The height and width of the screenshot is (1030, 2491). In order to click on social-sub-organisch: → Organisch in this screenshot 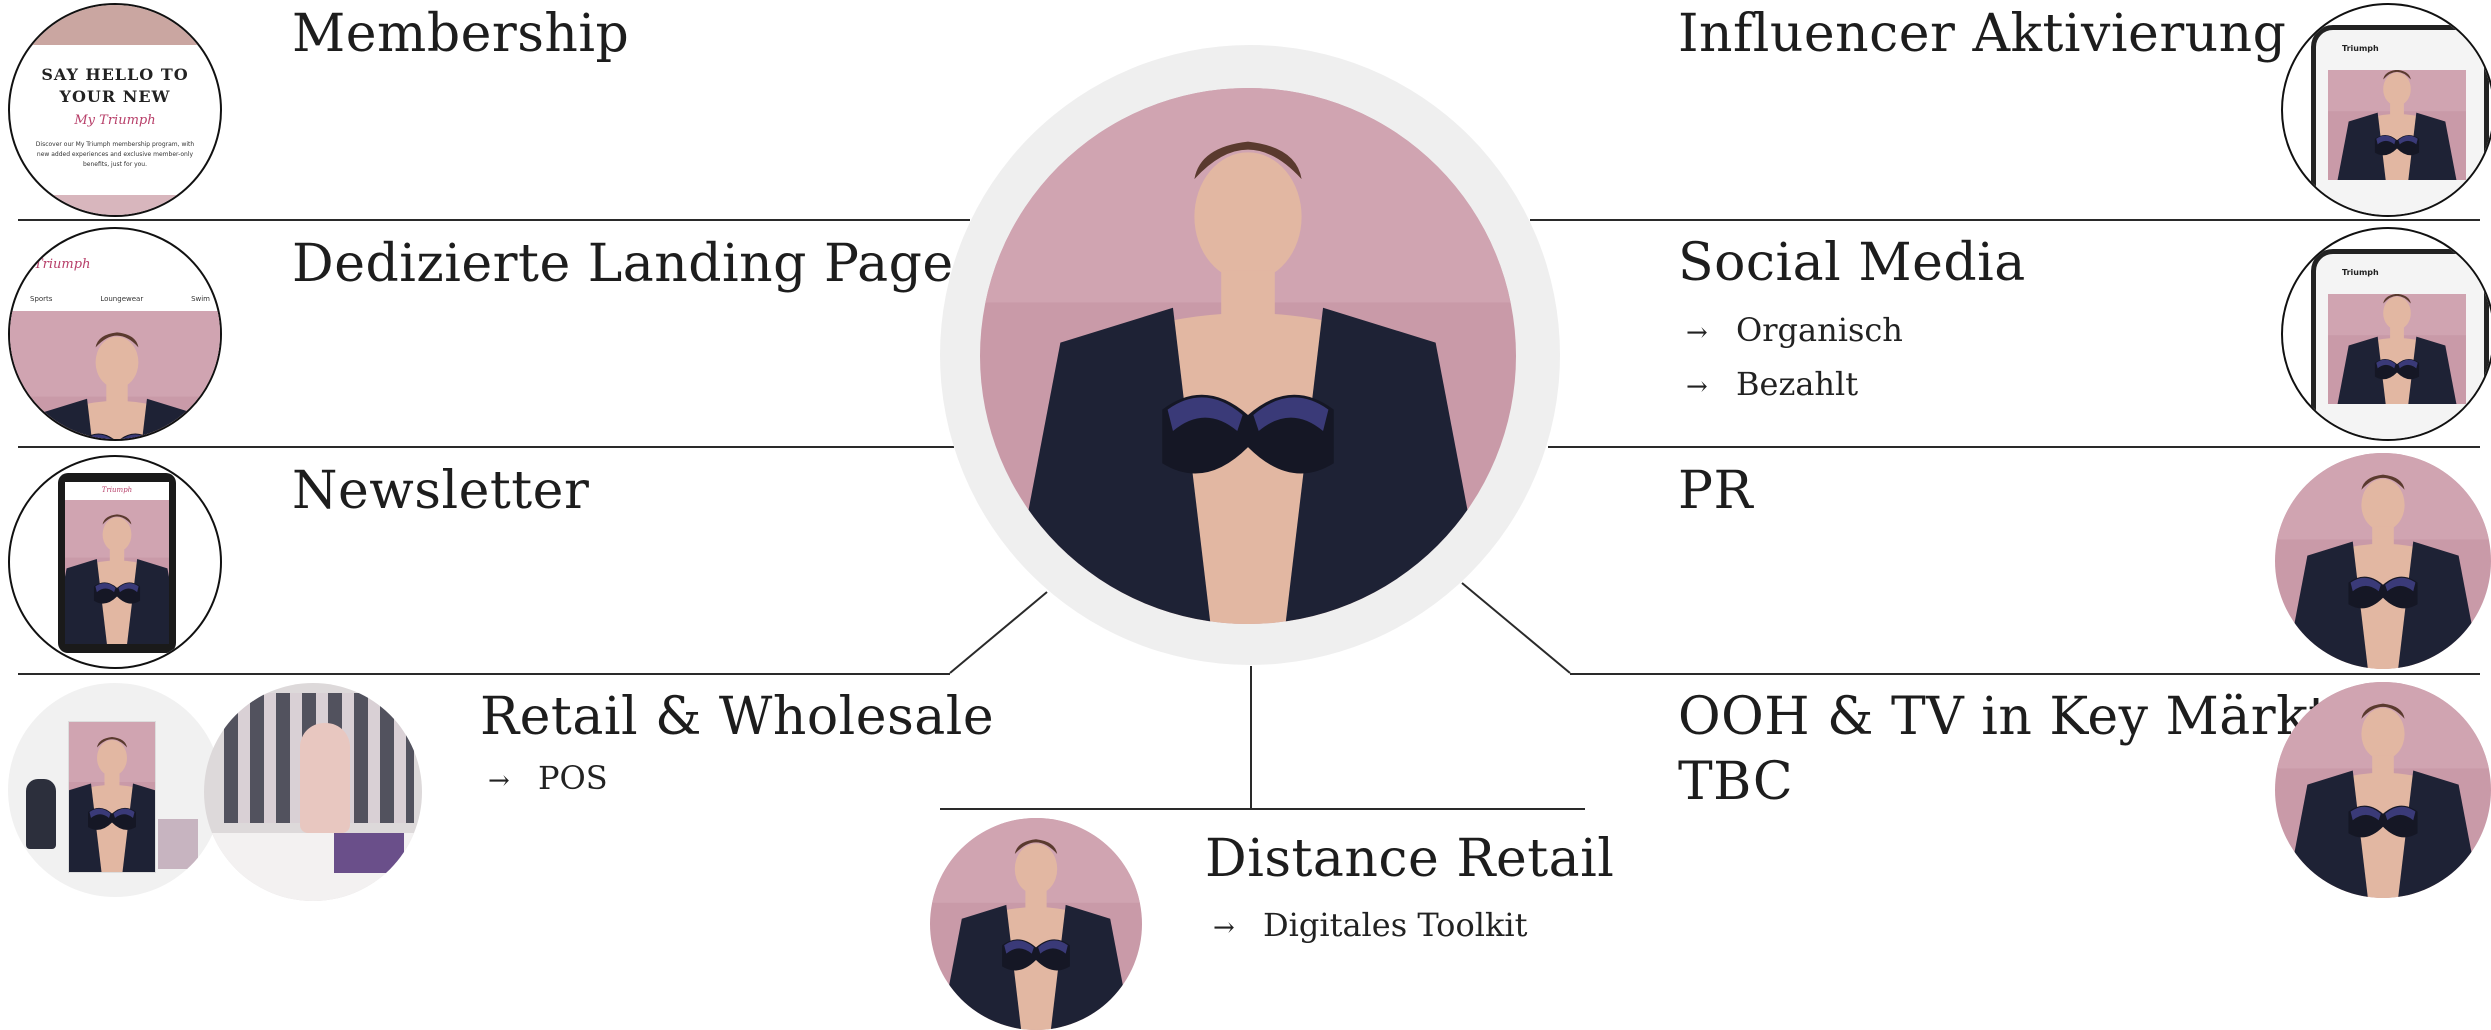, I will do `click(1794, 331)`.